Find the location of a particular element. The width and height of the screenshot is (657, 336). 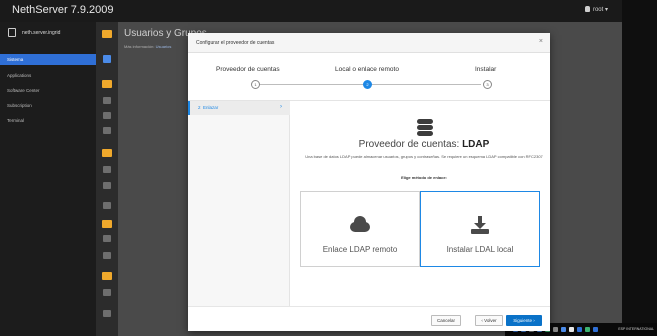

user-menu: root ▾ is located at coordinates (596, 9).